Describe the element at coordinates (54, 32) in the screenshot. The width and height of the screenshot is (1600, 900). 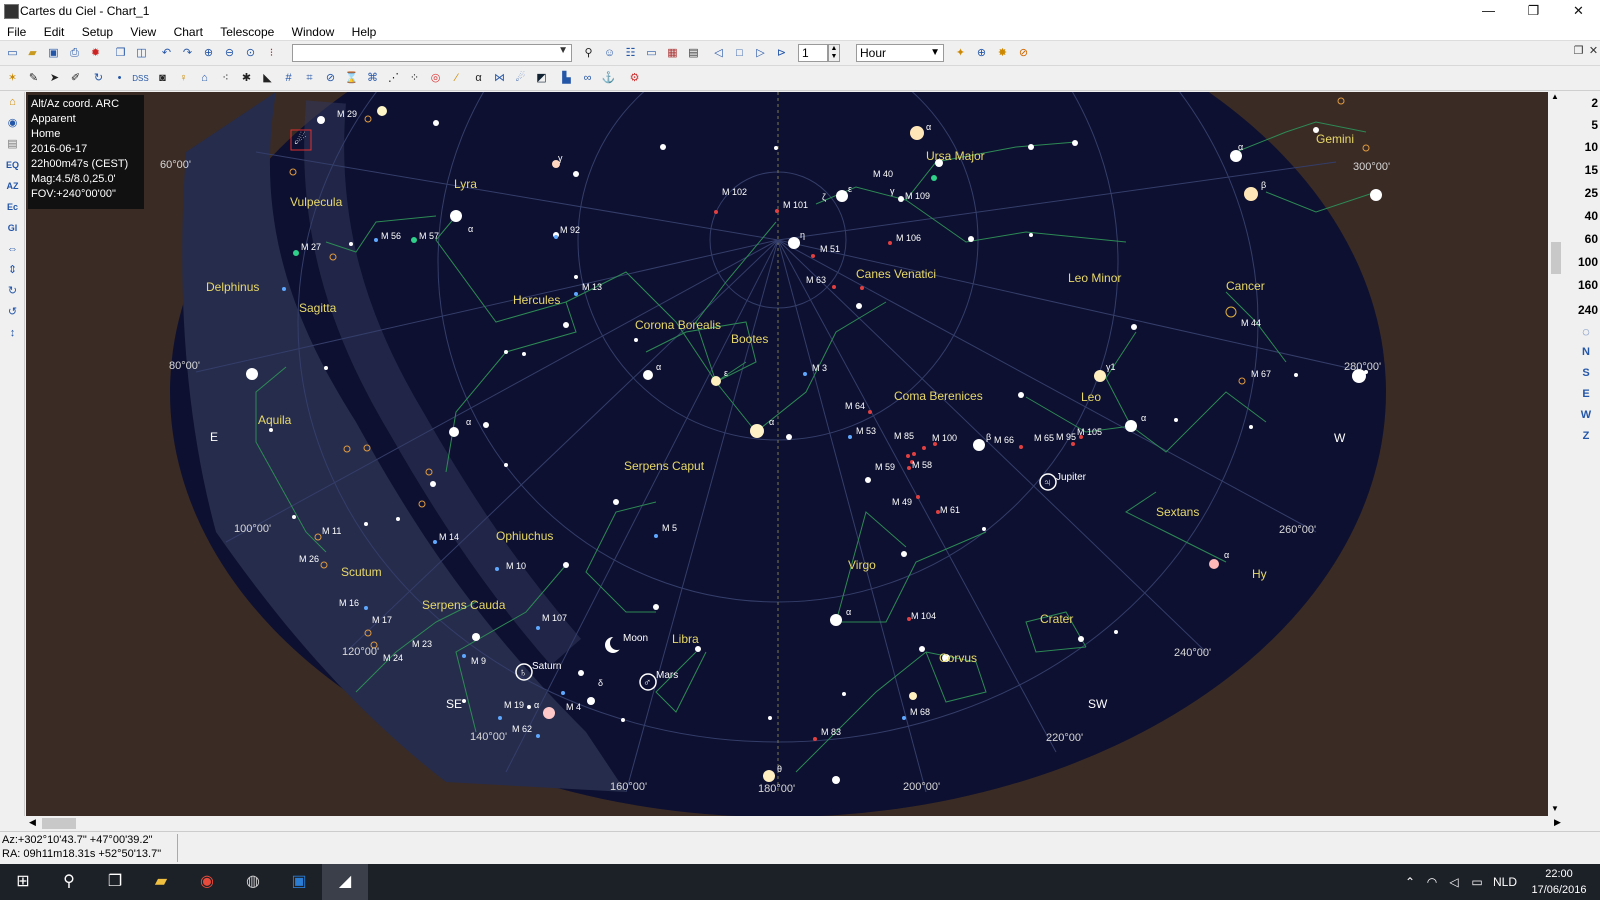
I see `menu-edit: Edit` at that location.